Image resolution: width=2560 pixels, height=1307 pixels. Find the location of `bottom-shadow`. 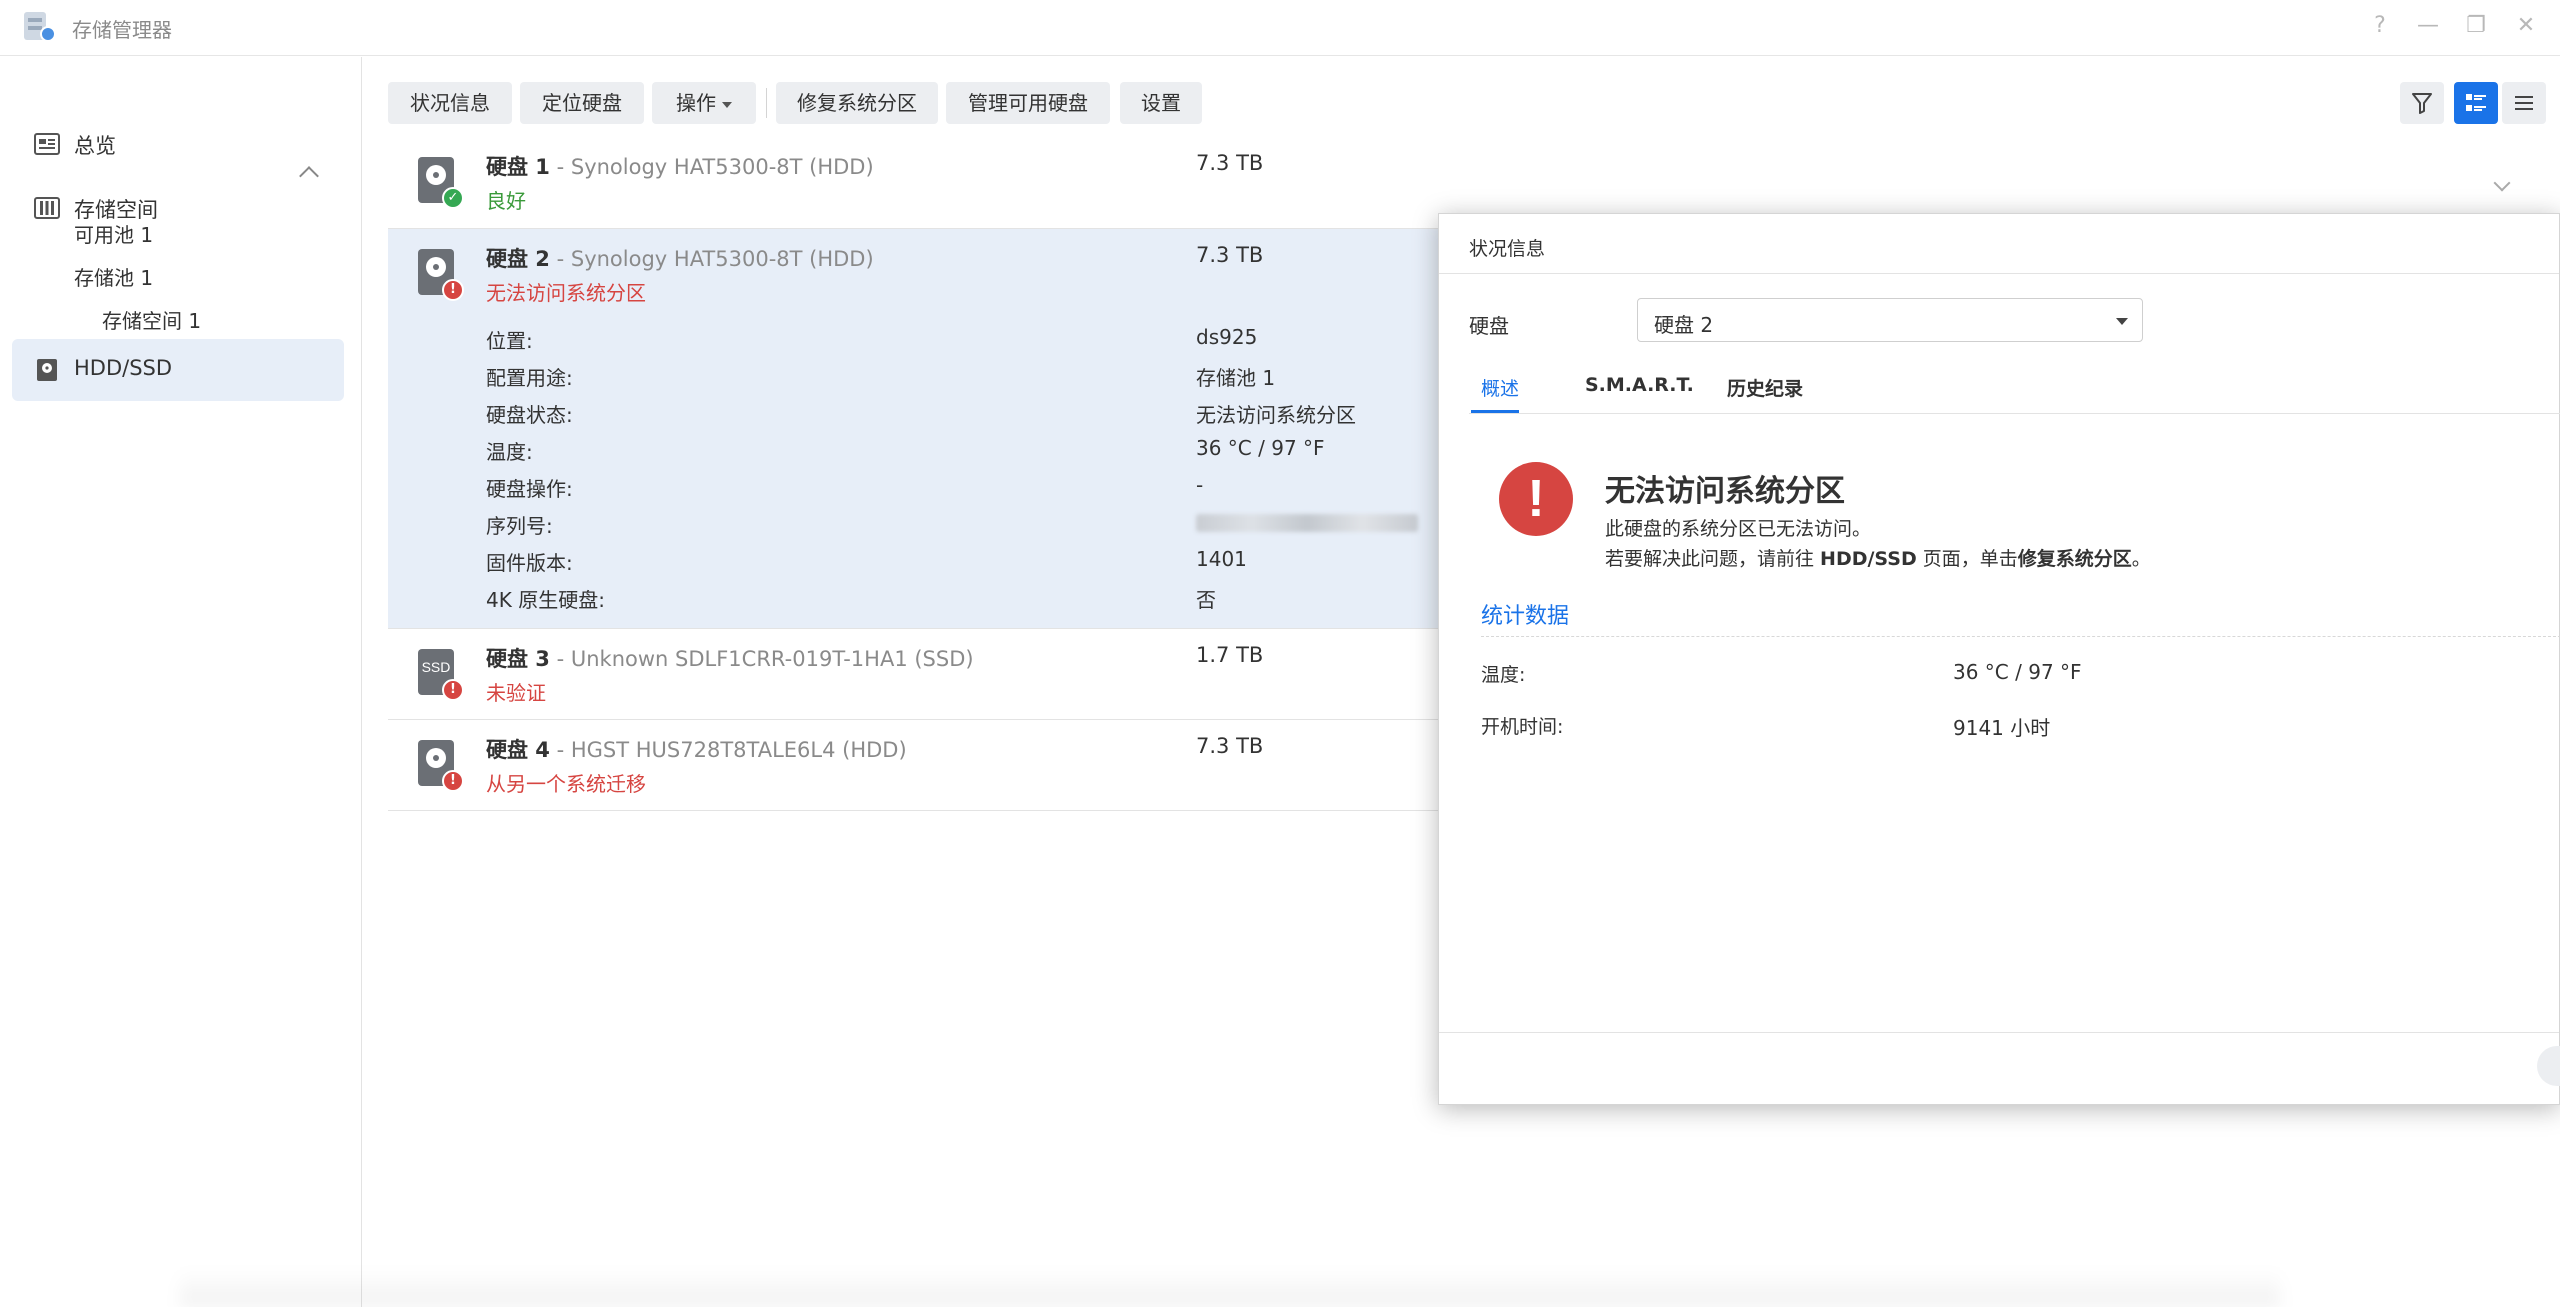

bottom-shadow is located at coordinates (1230, 1288).